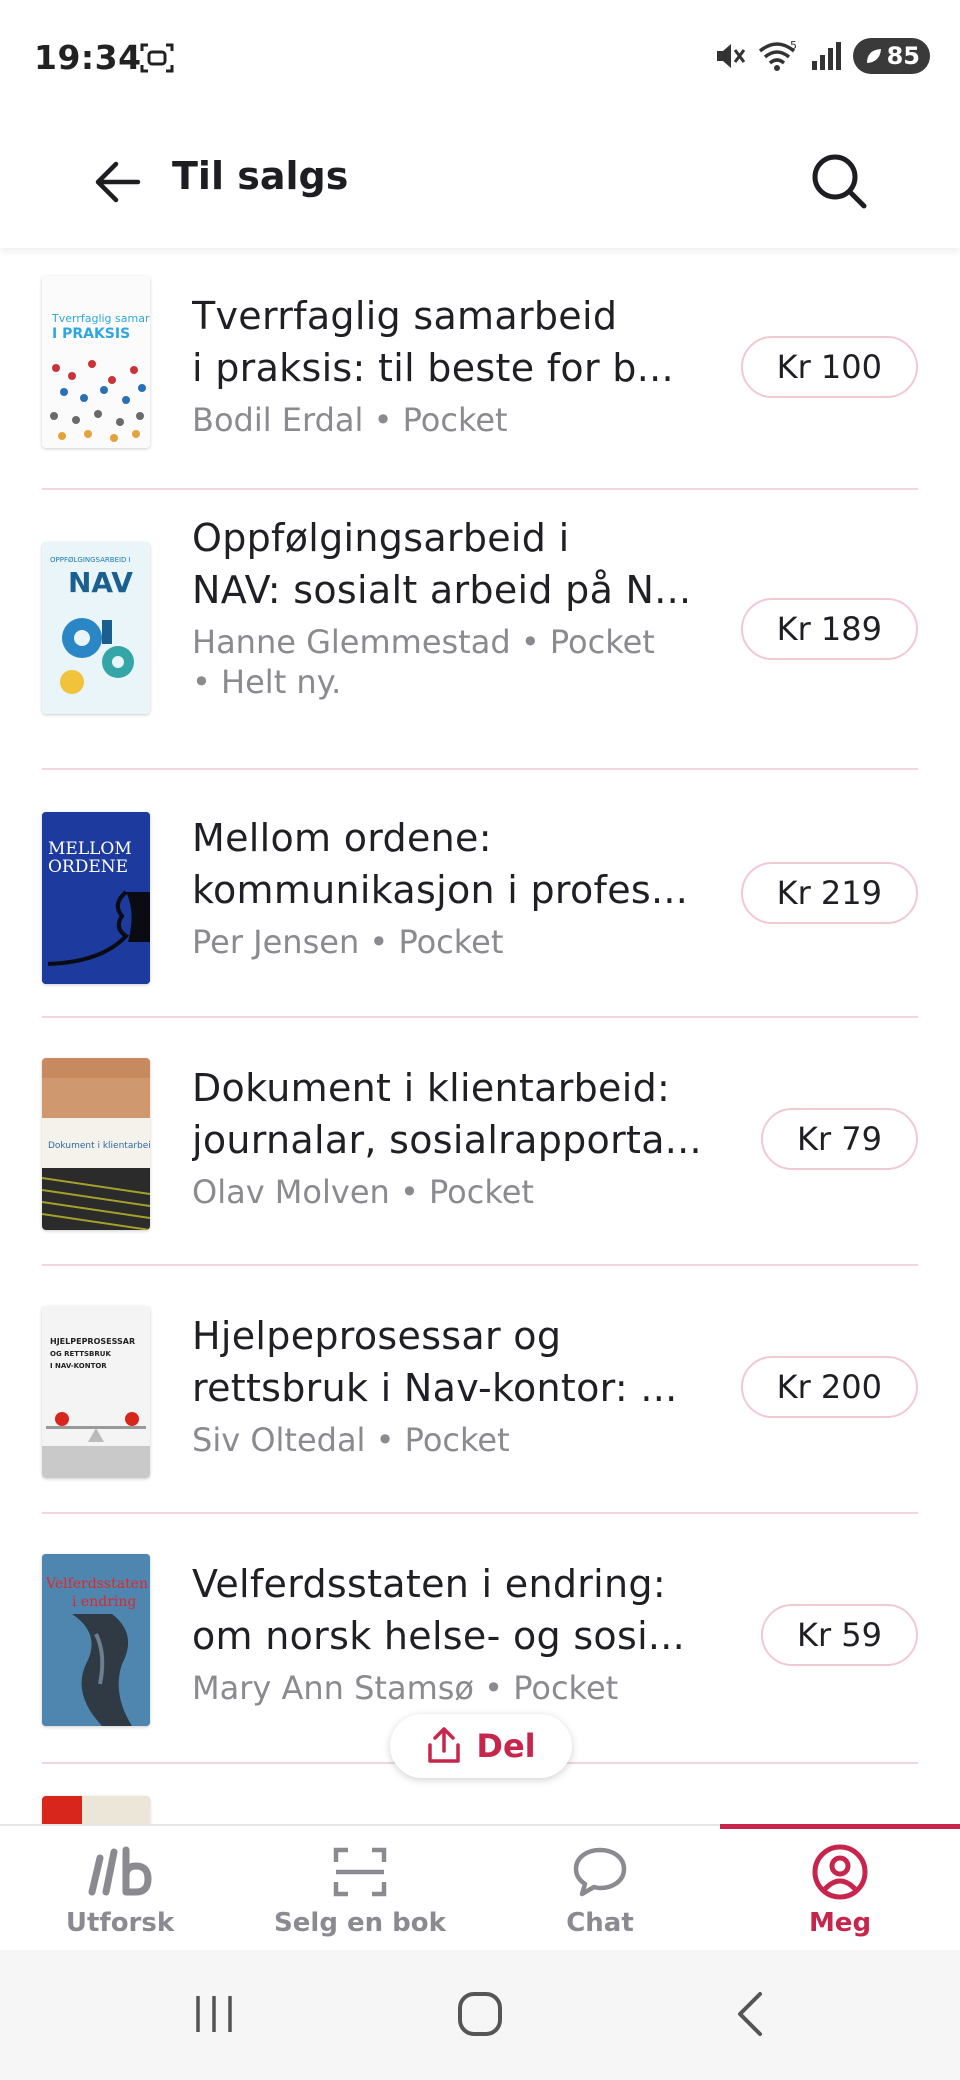  I want to click on home-icon, so click(480, 2014).